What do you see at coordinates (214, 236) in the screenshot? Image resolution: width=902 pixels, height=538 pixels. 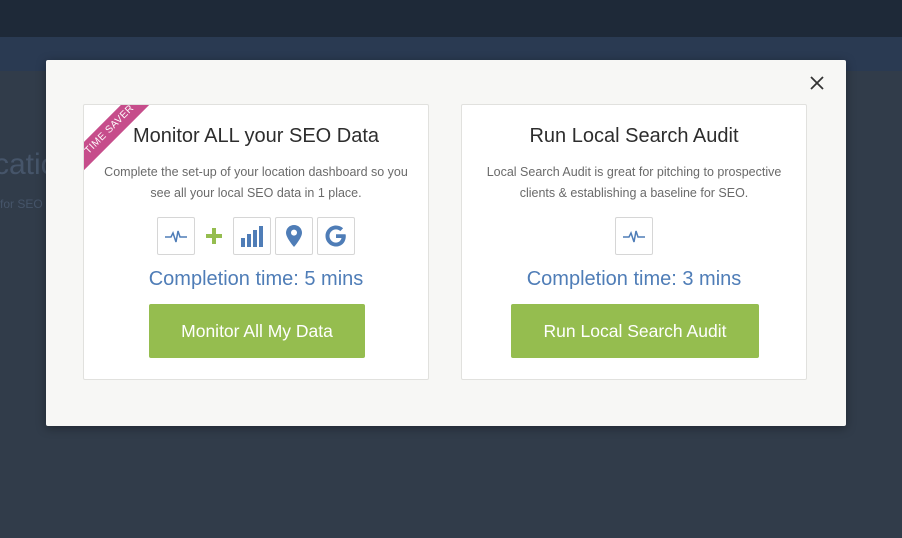 I see `plus-icon` at bounding box center [214, 236].